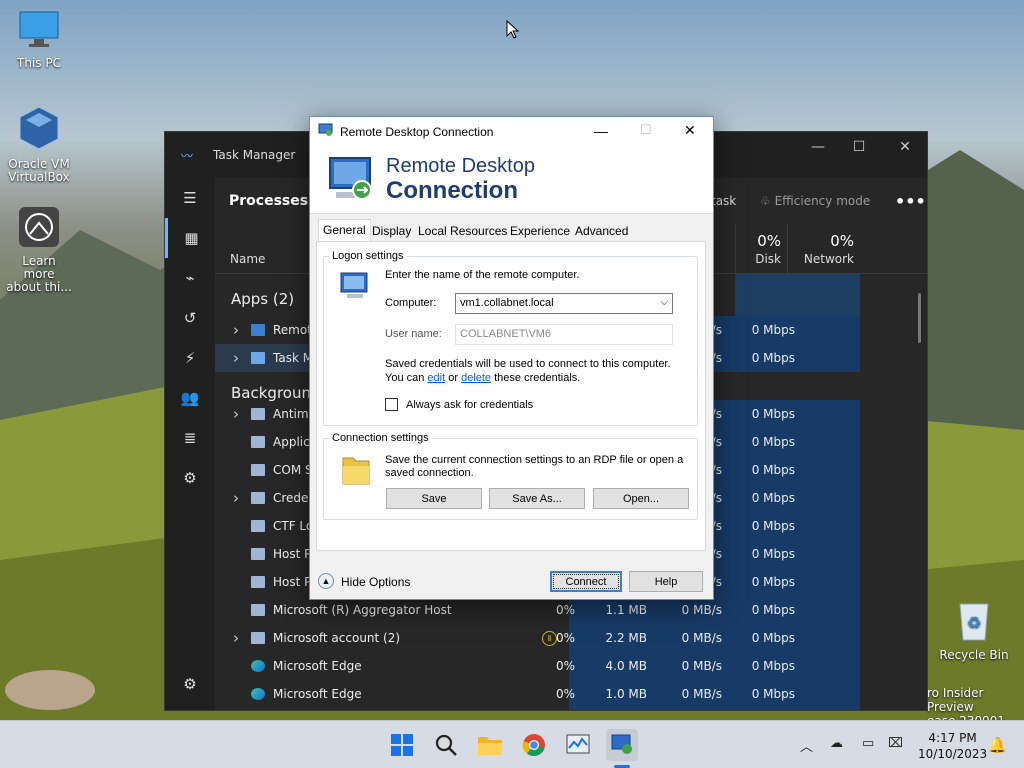 The height and width of the screenshot is (768, 1024). What do you see at coordinates (601, 131) in the screenshot?
I see `rdp-minimize-button: —` at bounding box center [601, 131].